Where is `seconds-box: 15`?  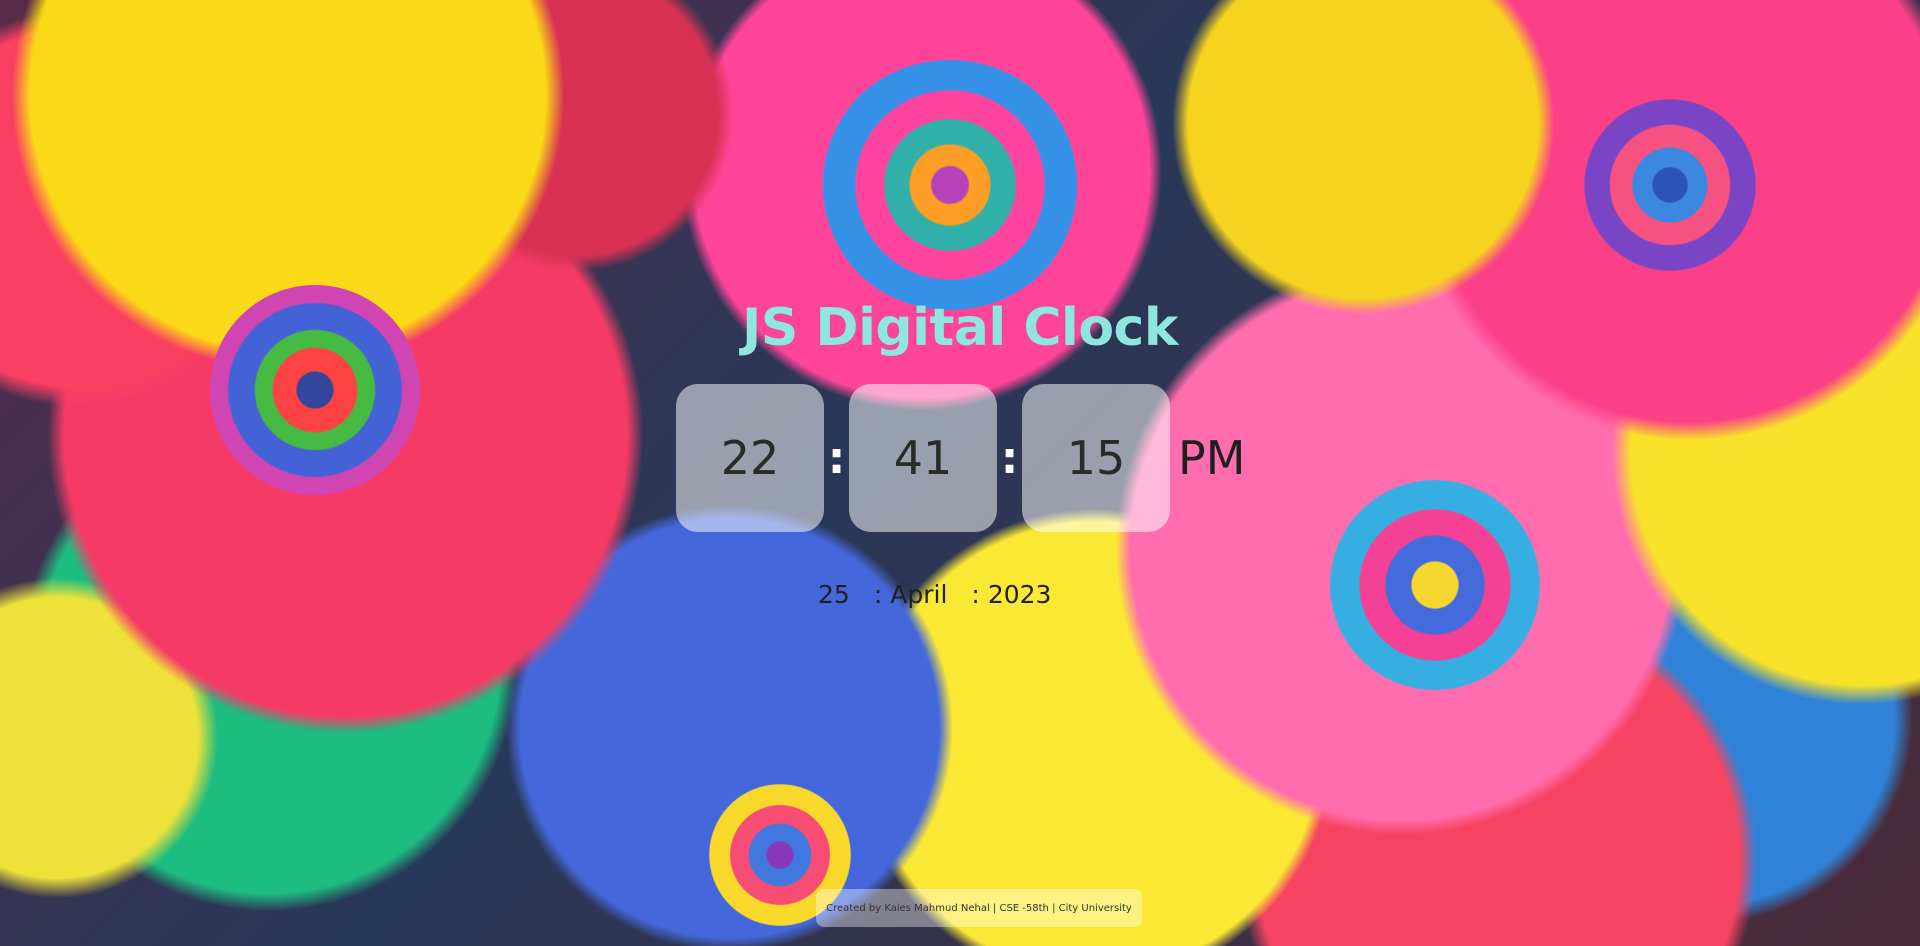 seconds-box: 15 is located at coordinates (1096, 458).